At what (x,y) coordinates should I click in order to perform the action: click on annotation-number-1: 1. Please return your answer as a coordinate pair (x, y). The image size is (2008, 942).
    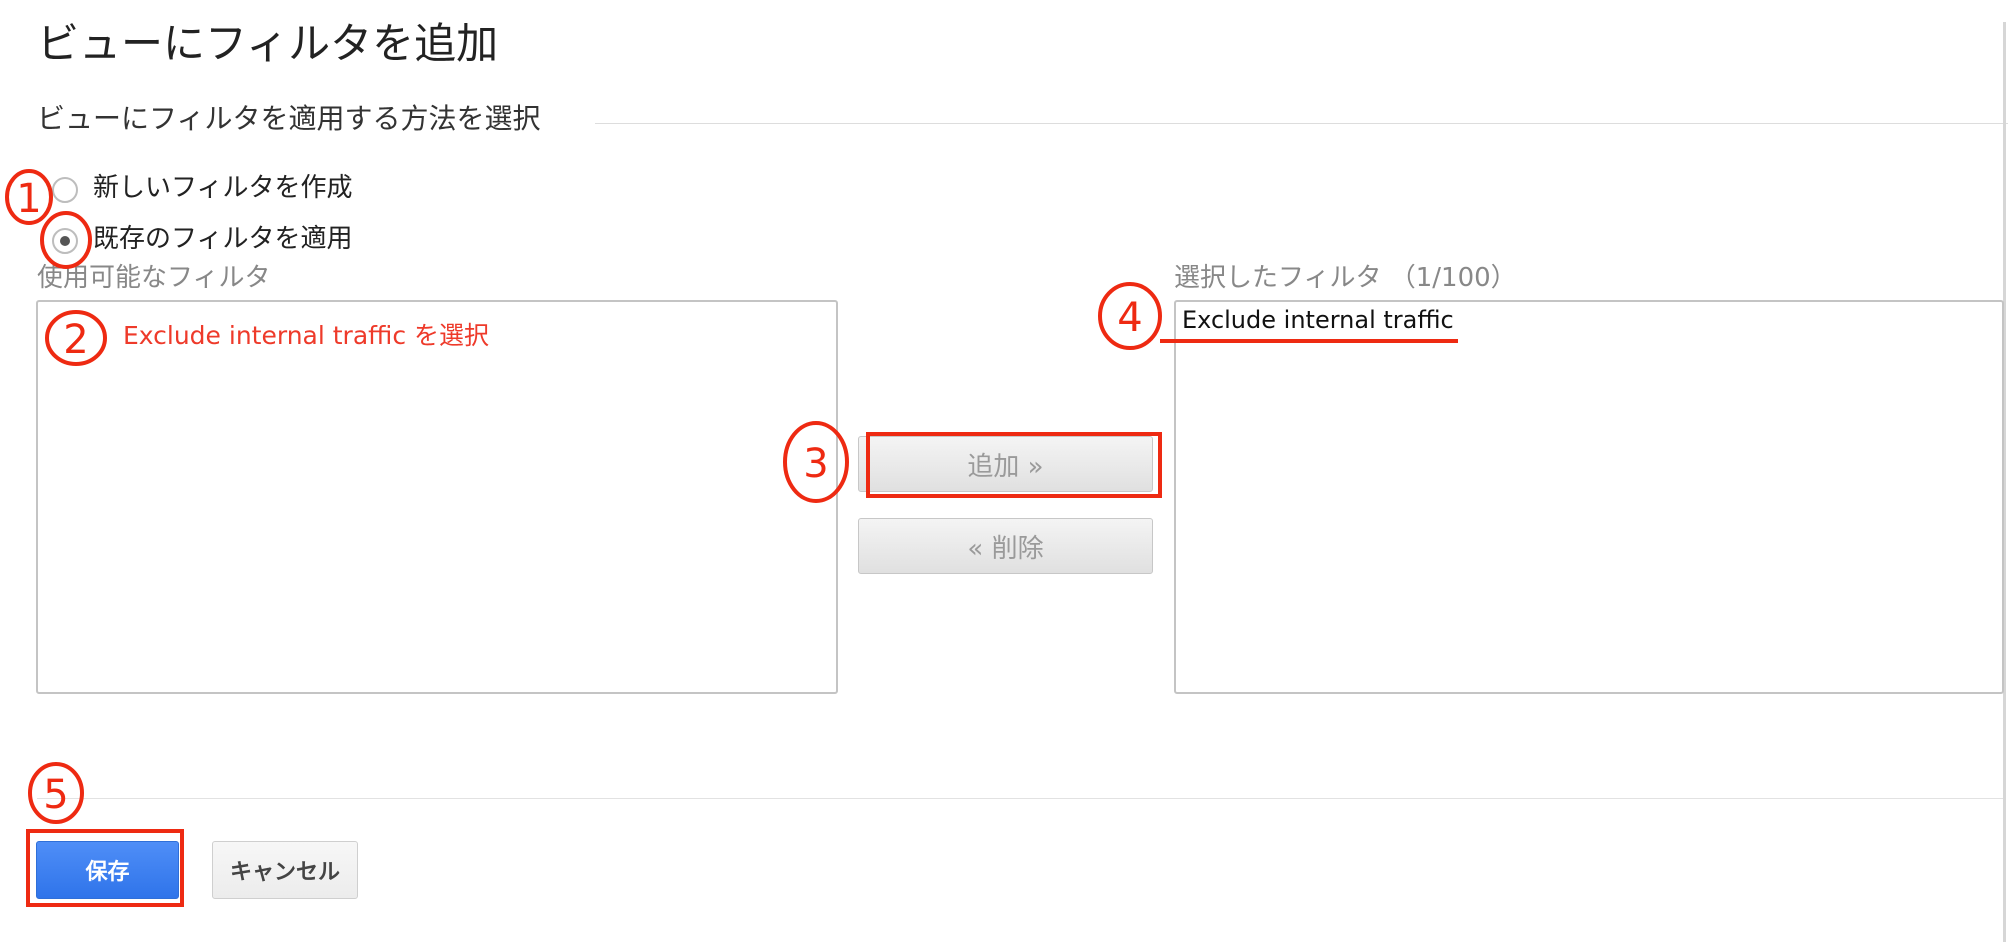
    Looking at the image, I should click on (28, 199).